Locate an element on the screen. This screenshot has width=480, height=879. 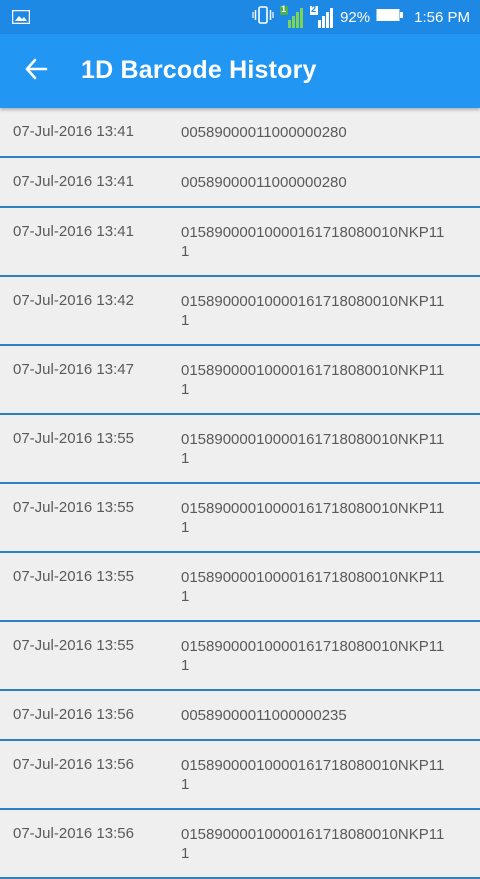
gallery-notification-icon is located at coordinates (21, 17).